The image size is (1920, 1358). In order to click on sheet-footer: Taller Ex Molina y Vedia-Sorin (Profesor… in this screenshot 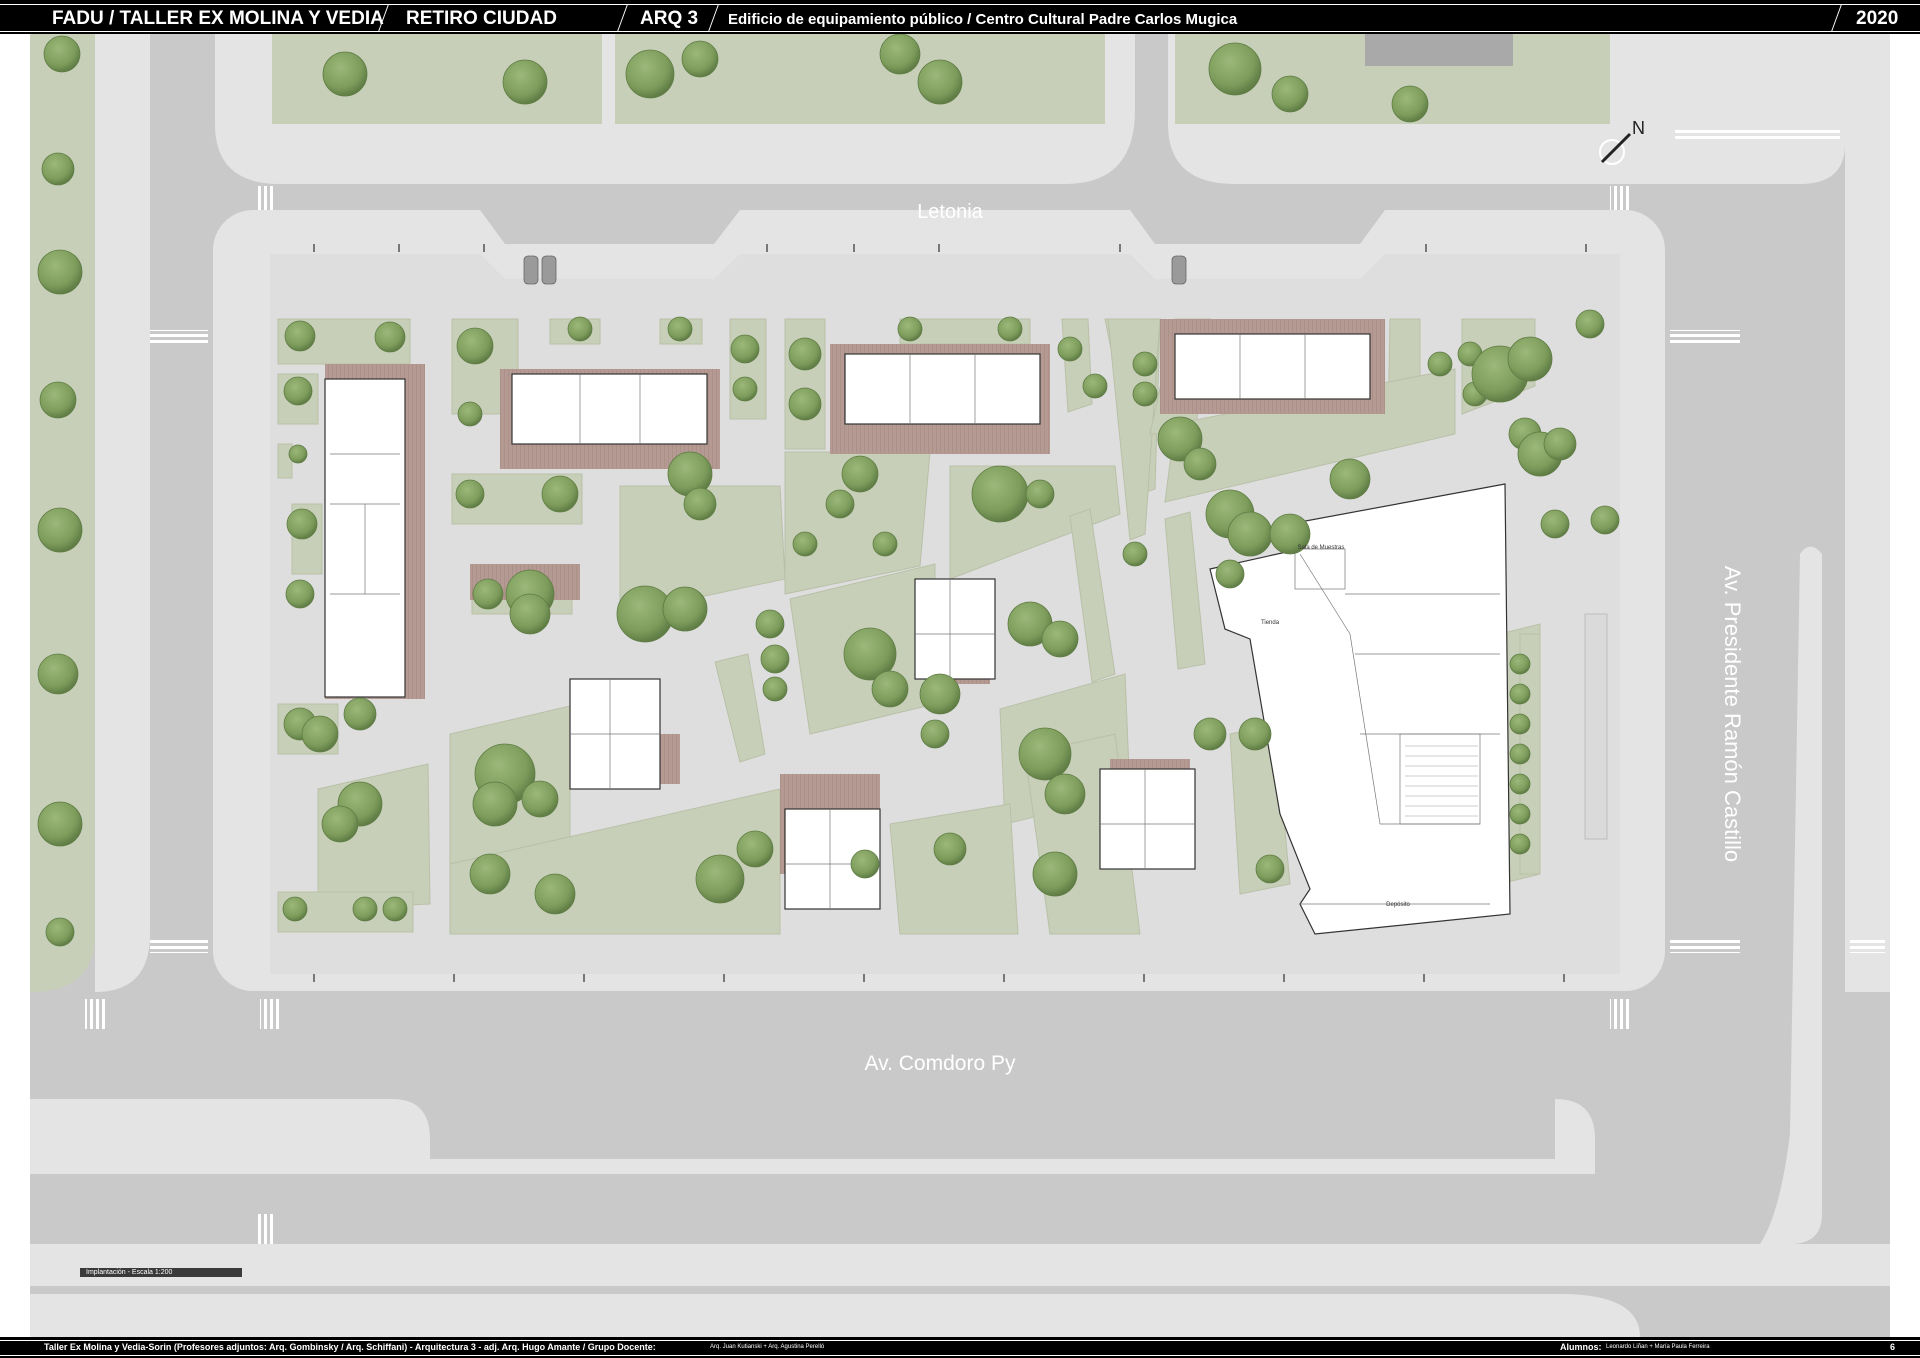, I will do `click(960, 1347)`.